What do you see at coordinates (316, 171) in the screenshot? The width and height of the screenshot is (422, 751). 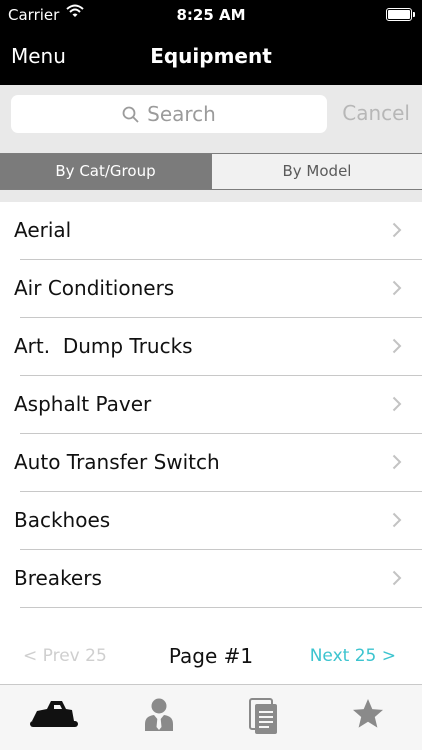 I see `segment-by-model: By Model` at bounding box center [316, 171].